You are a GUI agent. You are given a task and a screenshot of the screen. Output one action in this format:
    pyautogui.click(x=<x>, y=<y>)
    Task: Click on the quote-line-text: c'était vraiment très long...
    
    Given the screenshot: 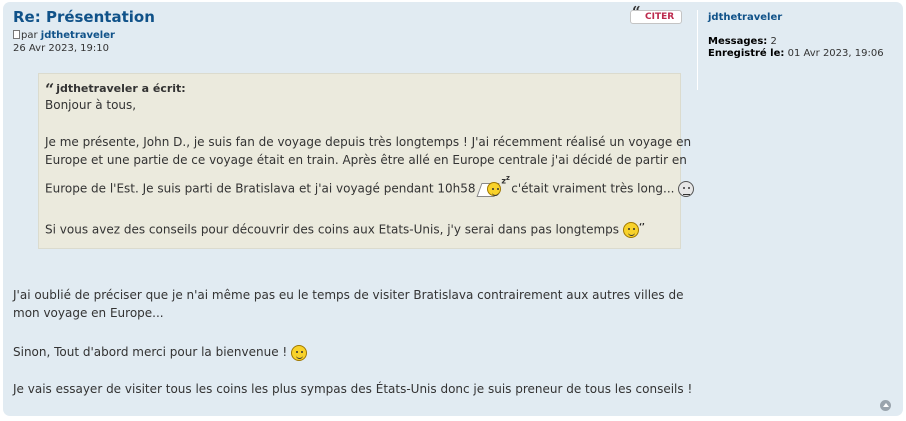 What is the action you would take?
    pyautogui.click(x=593, y=188)
    